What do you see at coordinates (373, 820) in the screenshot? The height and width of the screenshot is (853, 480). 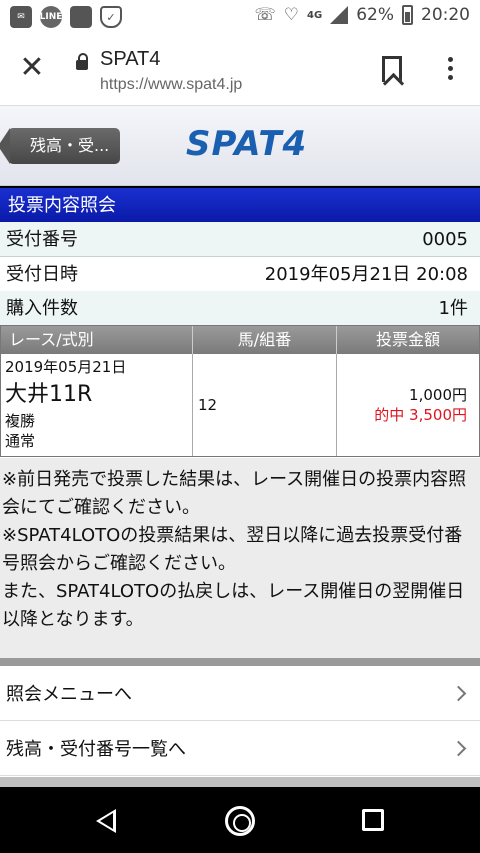 I see `recent-apps-icon` at bounding box center [373, 820].